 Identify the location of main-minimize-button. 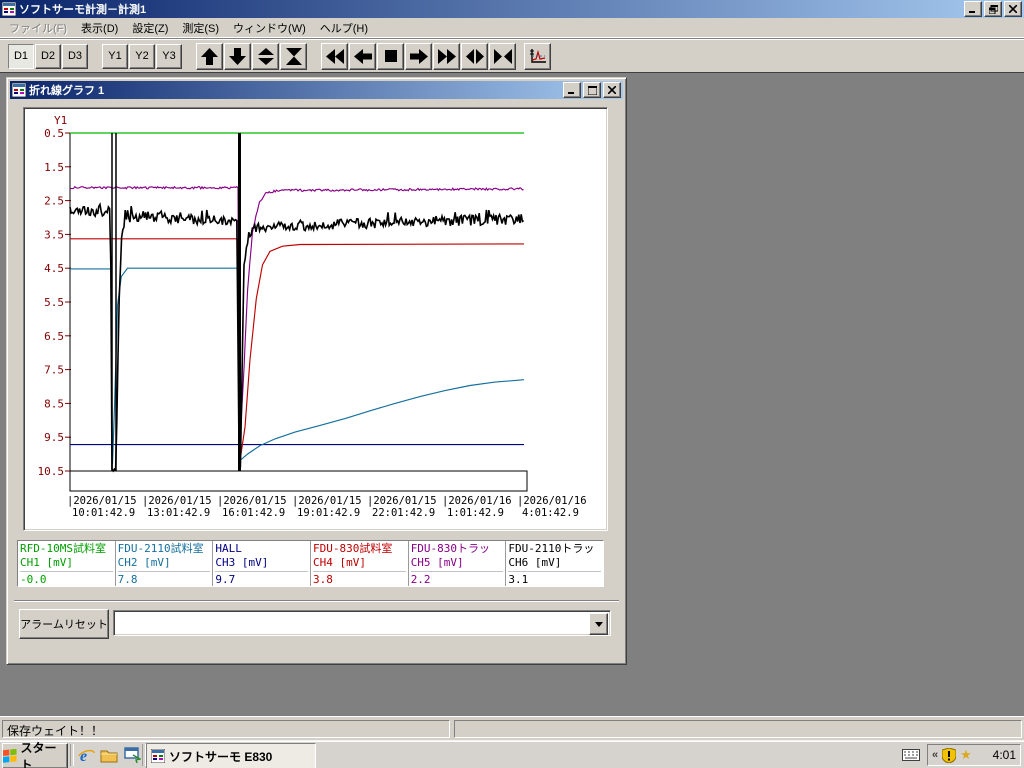
(973, 9).